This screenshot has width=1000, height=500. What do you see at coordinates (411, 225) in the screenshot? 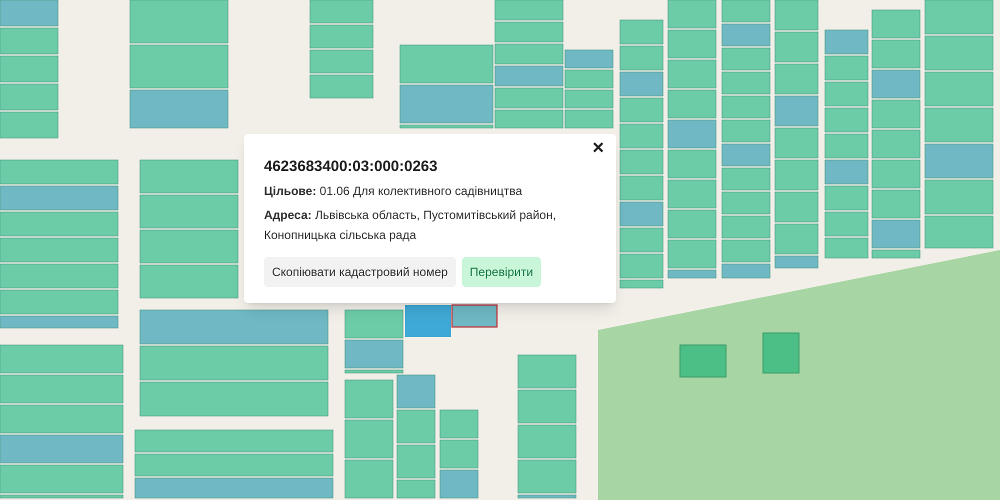
I see `parcel-detail: Адреса: Львівська область, Пустомитівський район, Конопницька сільська рада` at bounding box center [411, 225].